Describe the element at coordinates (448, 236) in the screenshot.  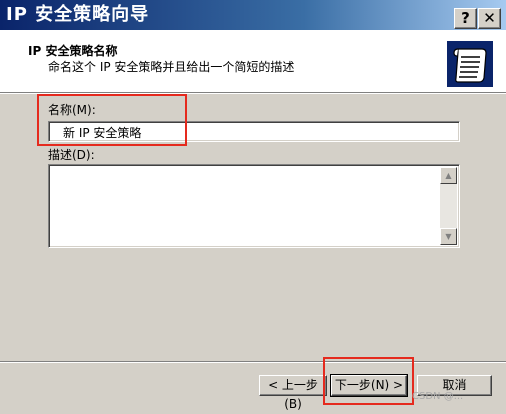
I see `scroll-down-arrow-icon: ▼` at that location.